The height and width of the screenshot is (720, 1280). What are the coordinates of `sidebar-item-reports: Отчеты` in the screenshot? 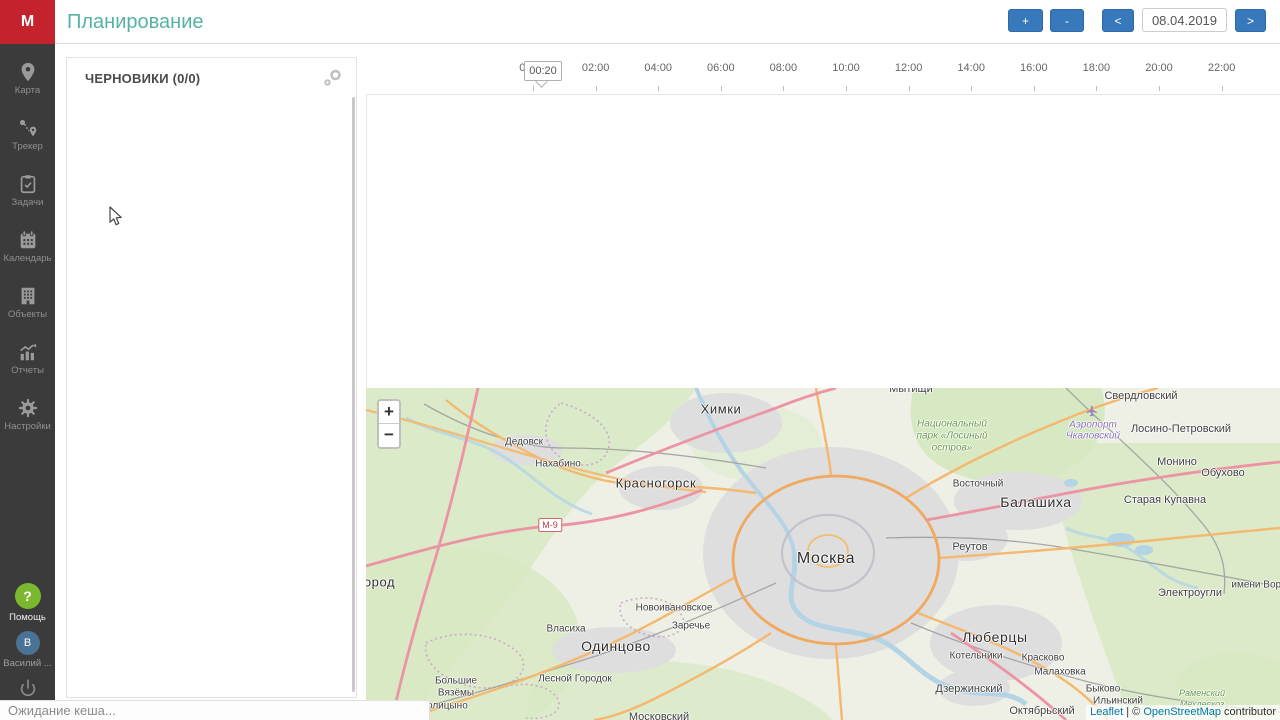 It's located at (27, 358).